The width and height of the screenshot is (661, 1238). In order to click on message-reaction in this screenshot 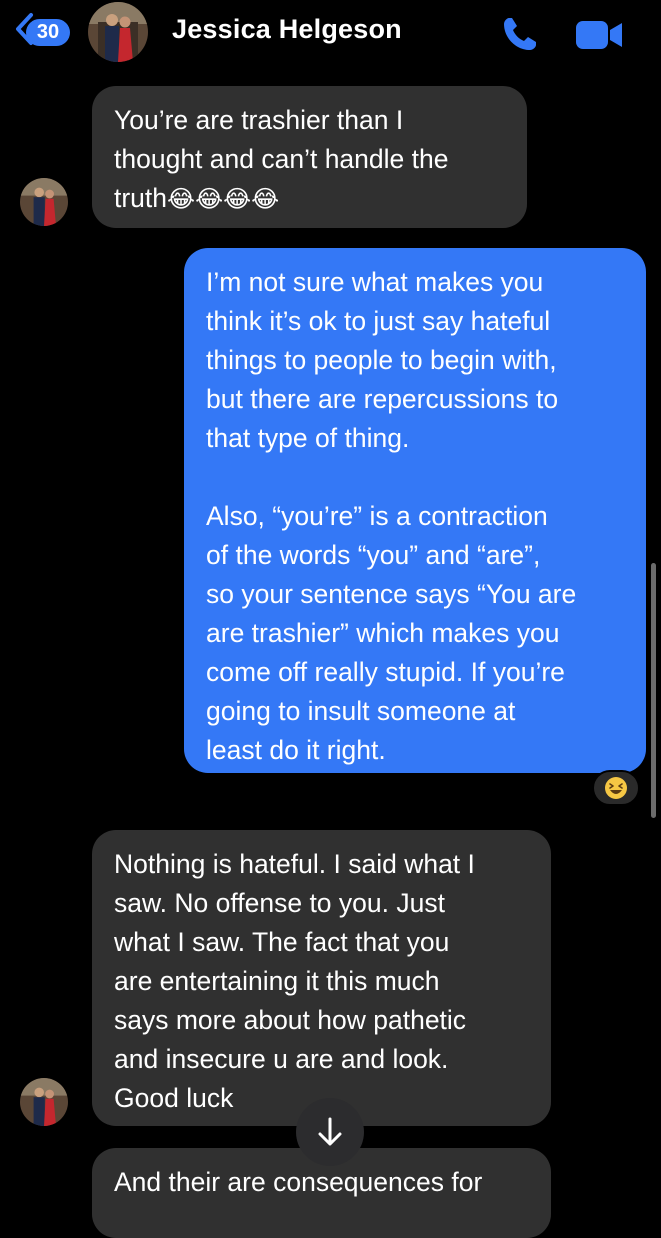, I will do `click(616, 788)`.